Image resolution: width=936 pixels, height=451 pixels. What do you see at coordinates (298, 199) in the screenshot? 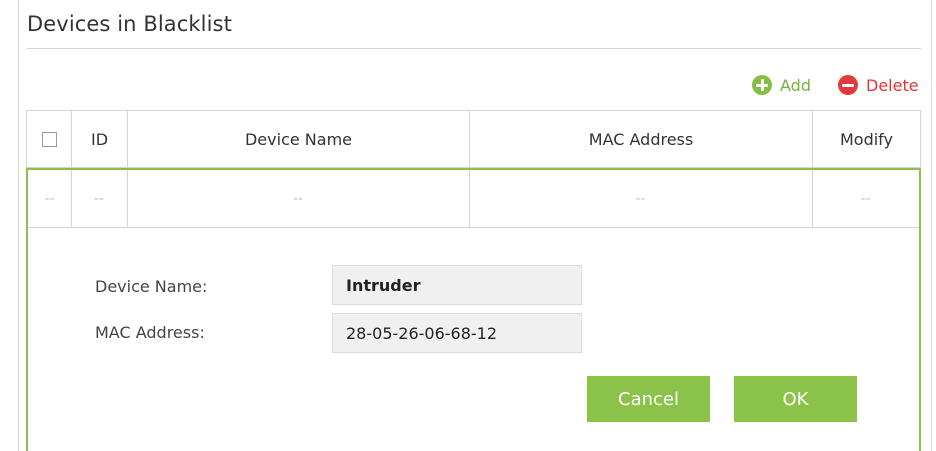
I see `editing-row-cell-device-name: --` at bounding box center [298, 199].